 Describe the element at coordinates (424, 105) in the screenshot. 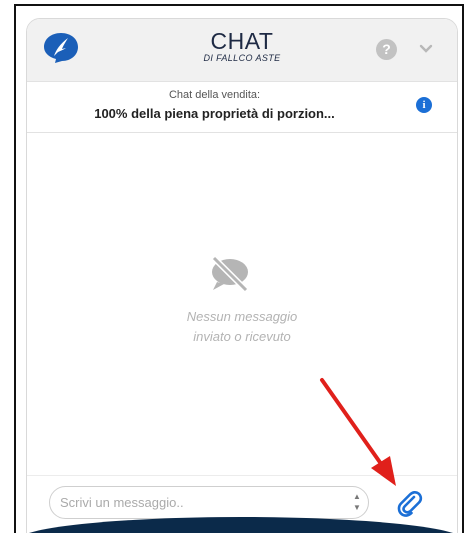

I see `info-icon: i` at that location.